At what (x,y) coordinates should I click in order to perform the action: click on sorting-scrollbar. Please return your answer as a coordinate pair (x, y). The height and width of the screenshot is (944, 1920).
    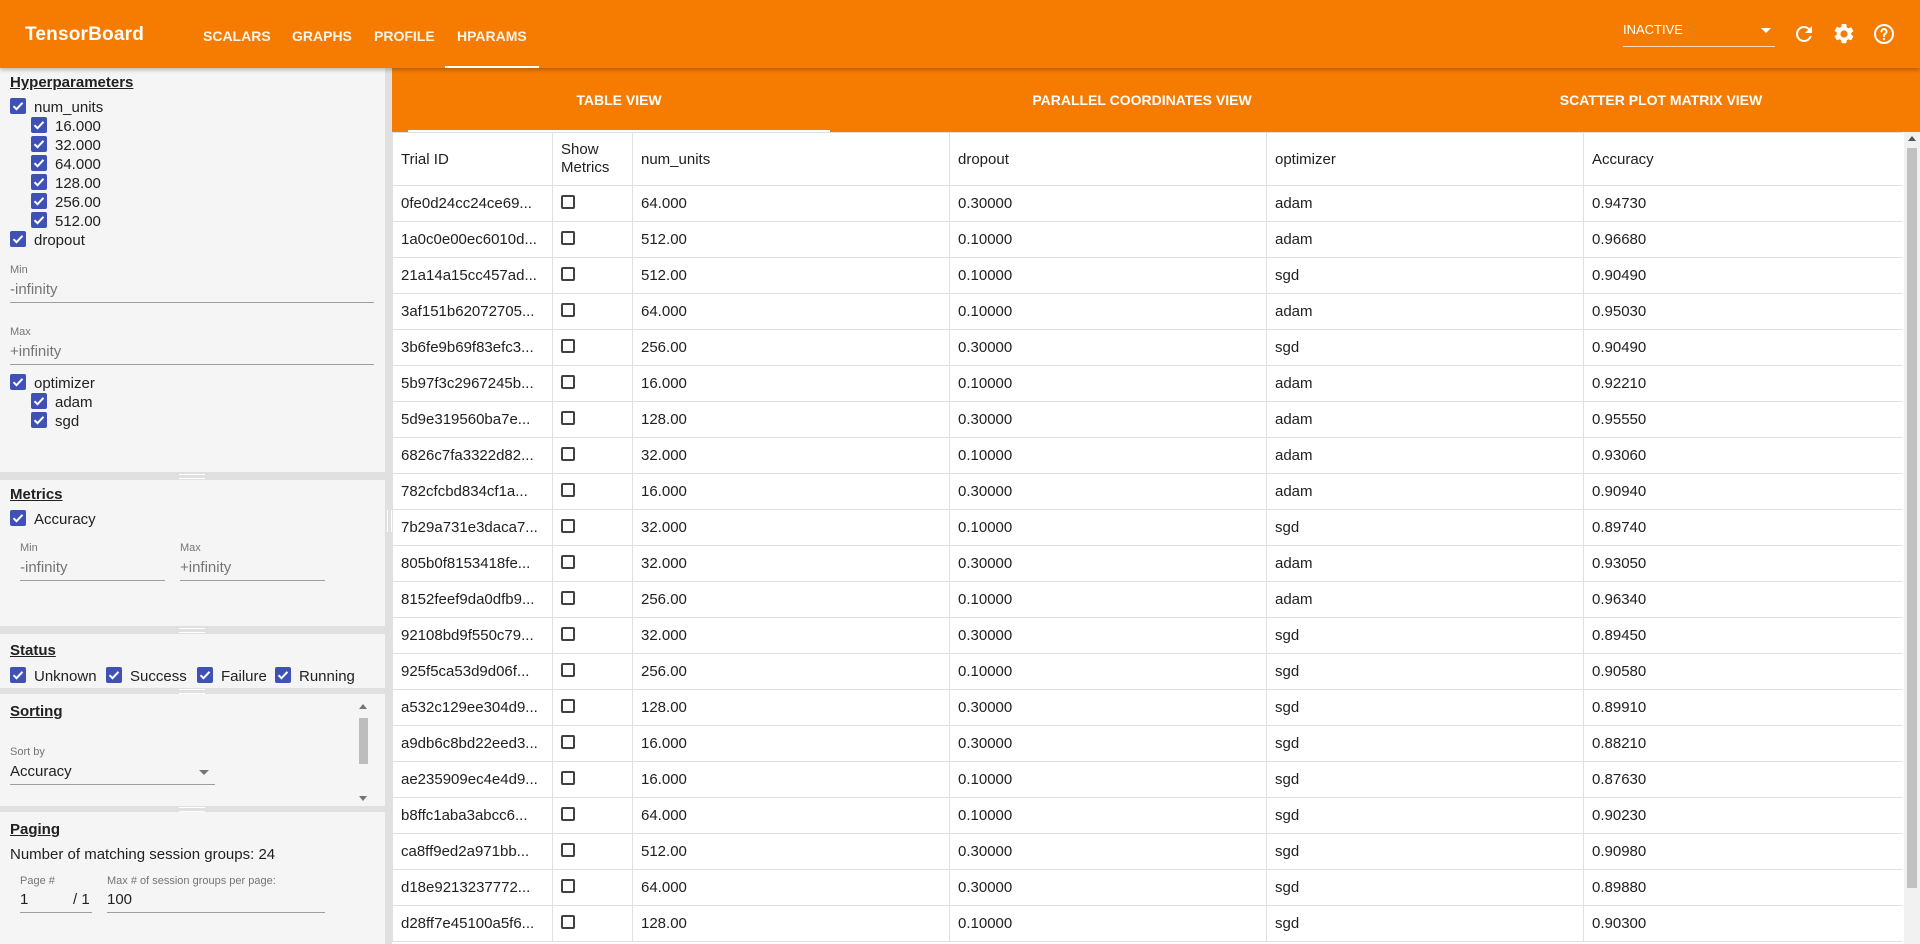
    Looking at the image, I should click on (363, 753).